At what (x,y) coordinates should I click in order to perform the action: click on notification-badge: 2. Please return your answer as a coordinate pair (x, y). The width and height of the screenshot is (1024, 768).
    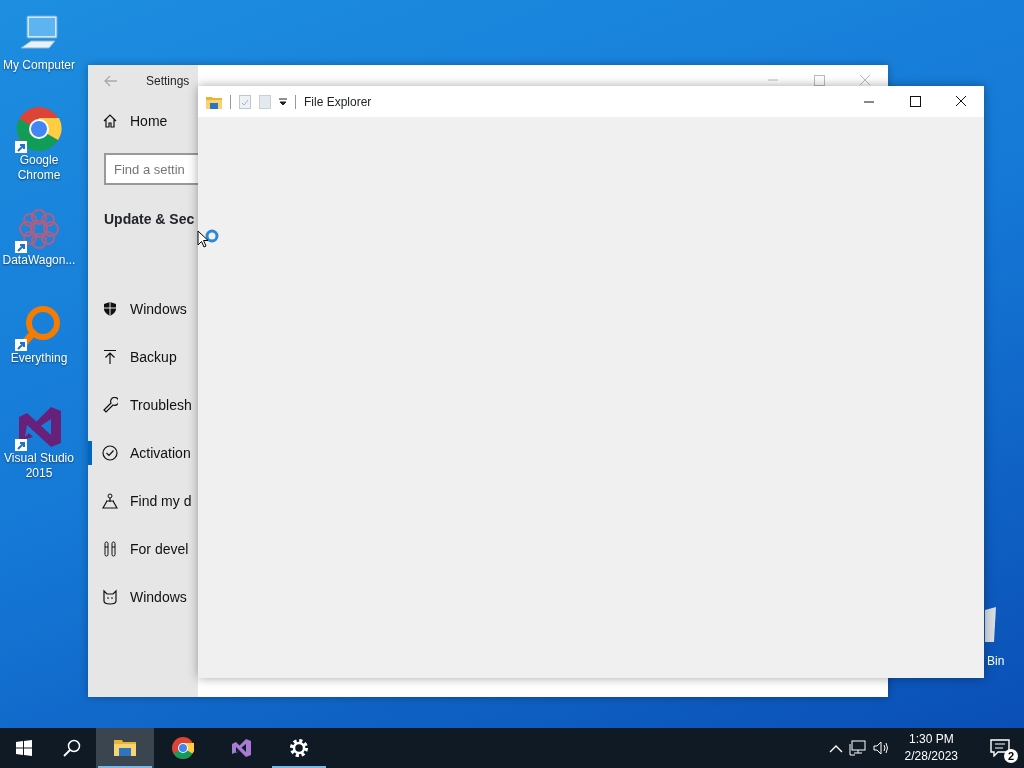
    Looking at the image, I should click on (1011, 756).